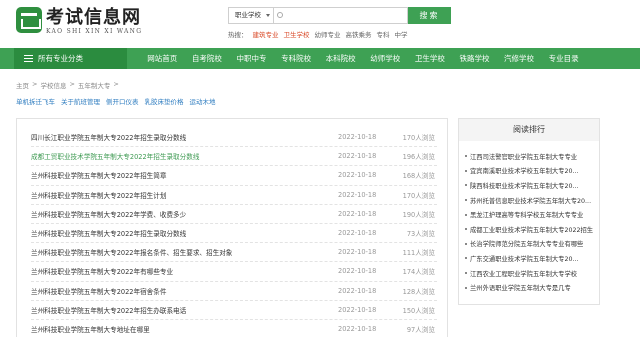  Describe the element at coordinates (162, 58) in the screenshot. I see `nav-link-home: 网站首页` at that location.